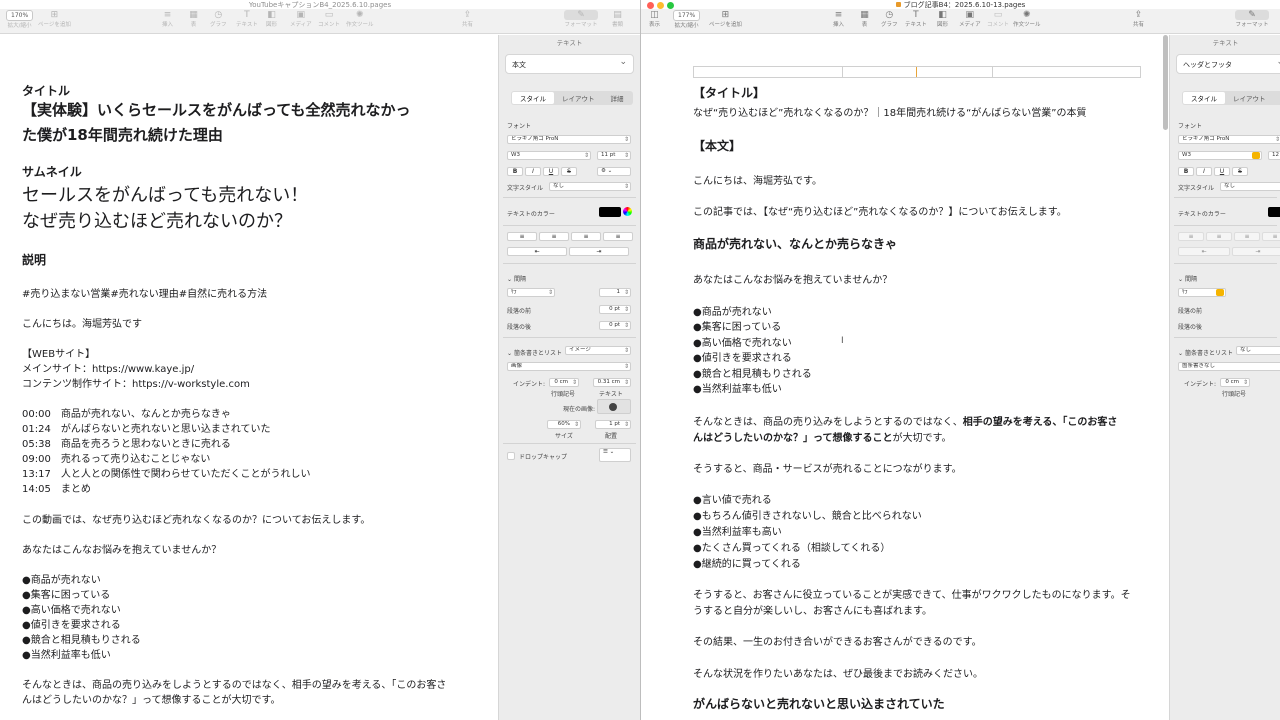 This screenshot has width=1280, height=720. What do you see at coordinates (615, 325) in the screenshot?
I see `after-paragraph-field: 0 pt` at bounding box center [615, 325].